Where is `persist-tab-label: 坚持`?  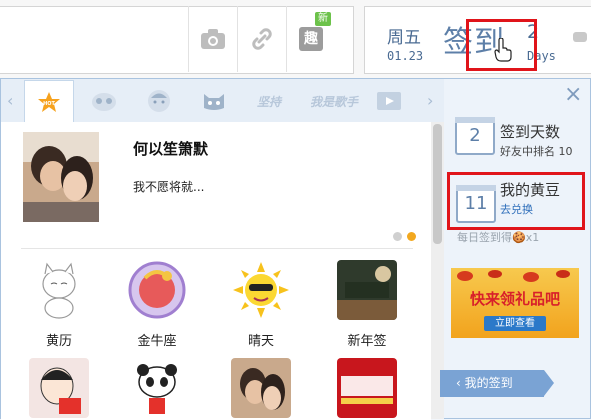
persist-tab-label: 坚持 is located at coordinates (268, 101).